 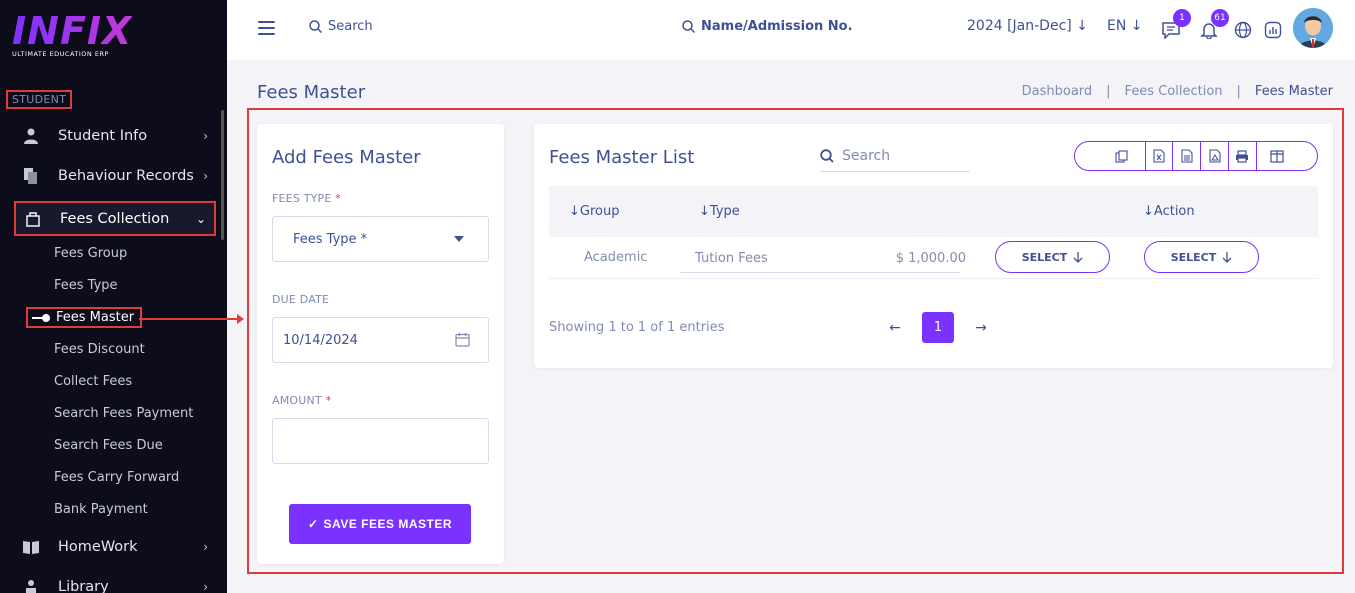 I want to click on user-avatar, so click(x=1313, y=28).